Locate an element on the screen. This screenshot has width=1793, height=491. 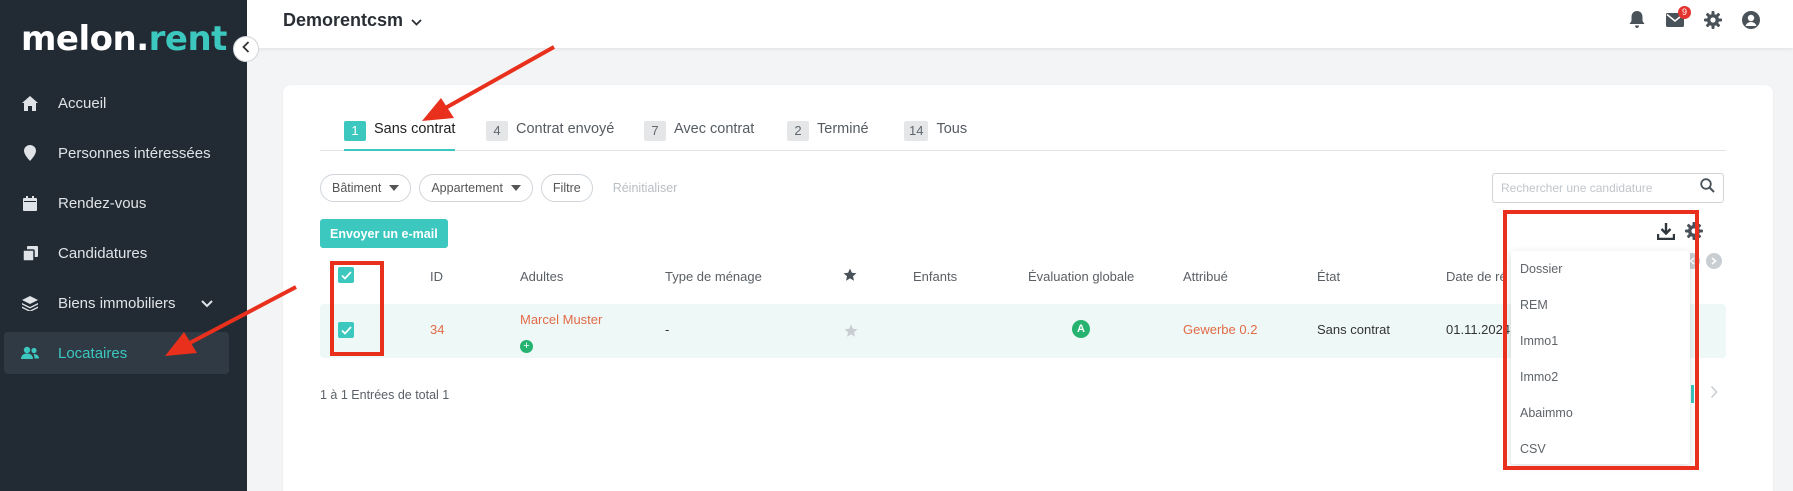
download-icon is located at coordinates (1666, 233).